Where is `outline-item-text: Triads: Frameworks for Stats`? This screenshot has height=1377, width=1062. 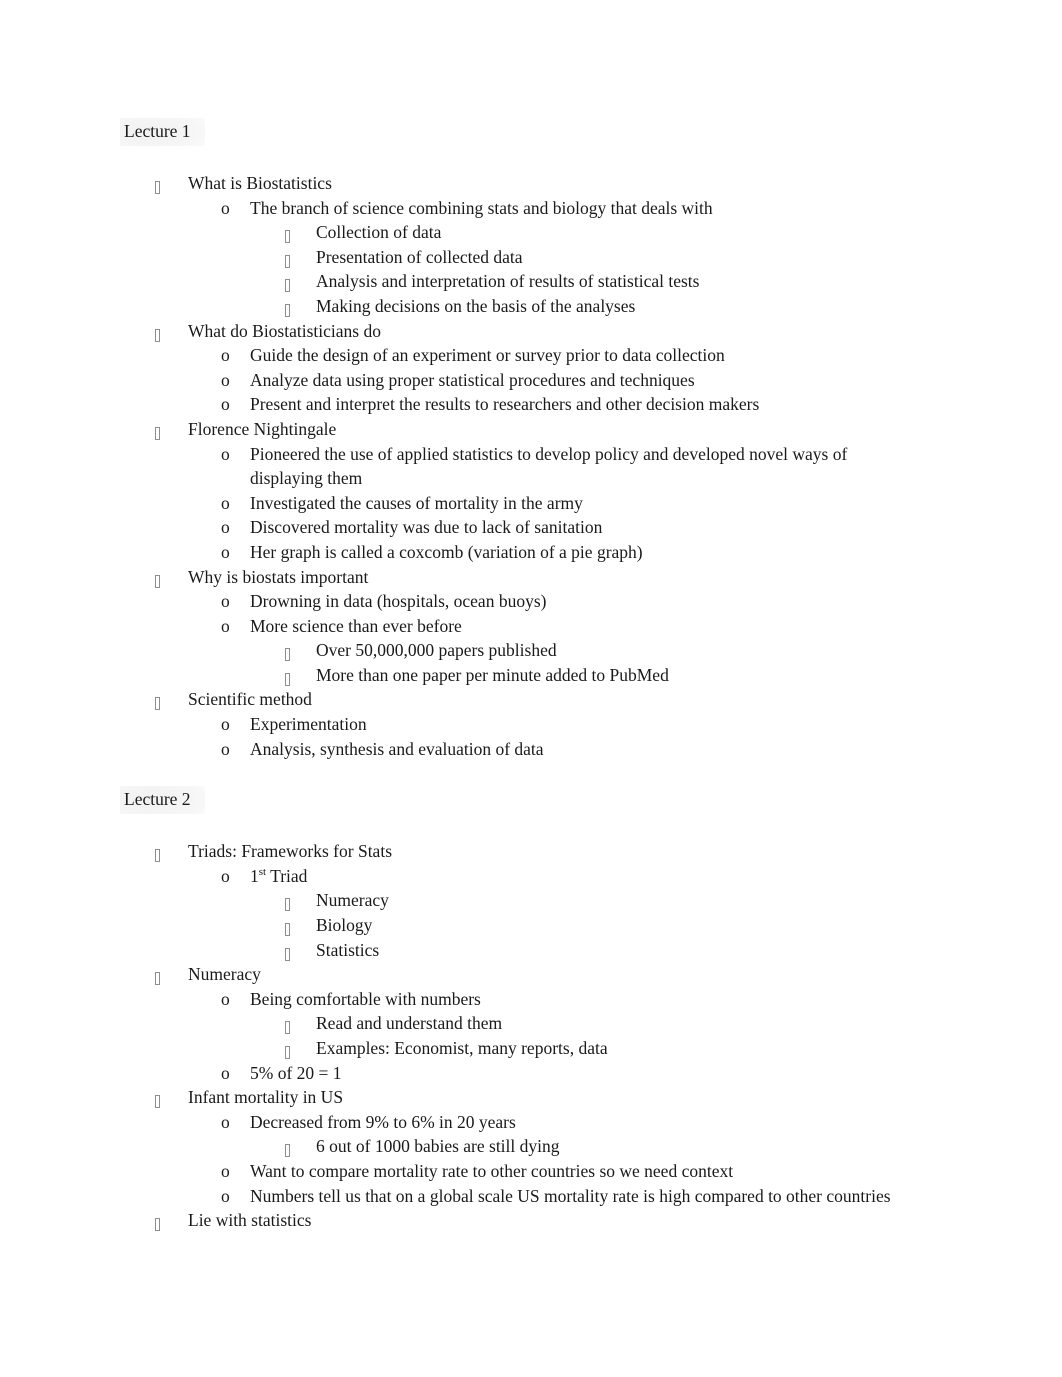 outline-item-text: Triads: Frameworks for Stats is located at coordinates (290, 851).